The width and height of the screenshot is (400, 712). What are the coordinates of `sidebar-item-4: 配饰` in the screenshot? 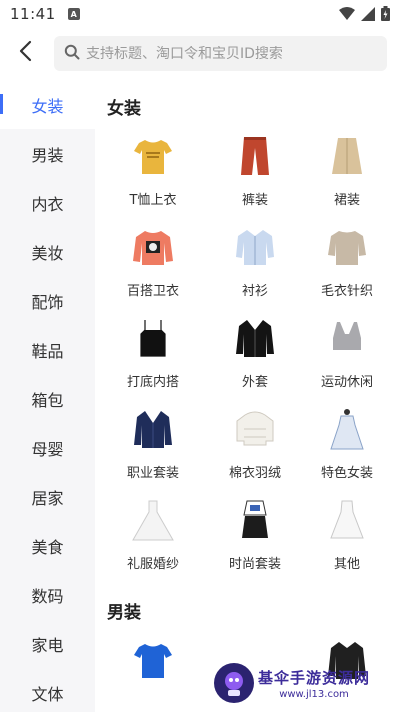 It's located at (47, 300).